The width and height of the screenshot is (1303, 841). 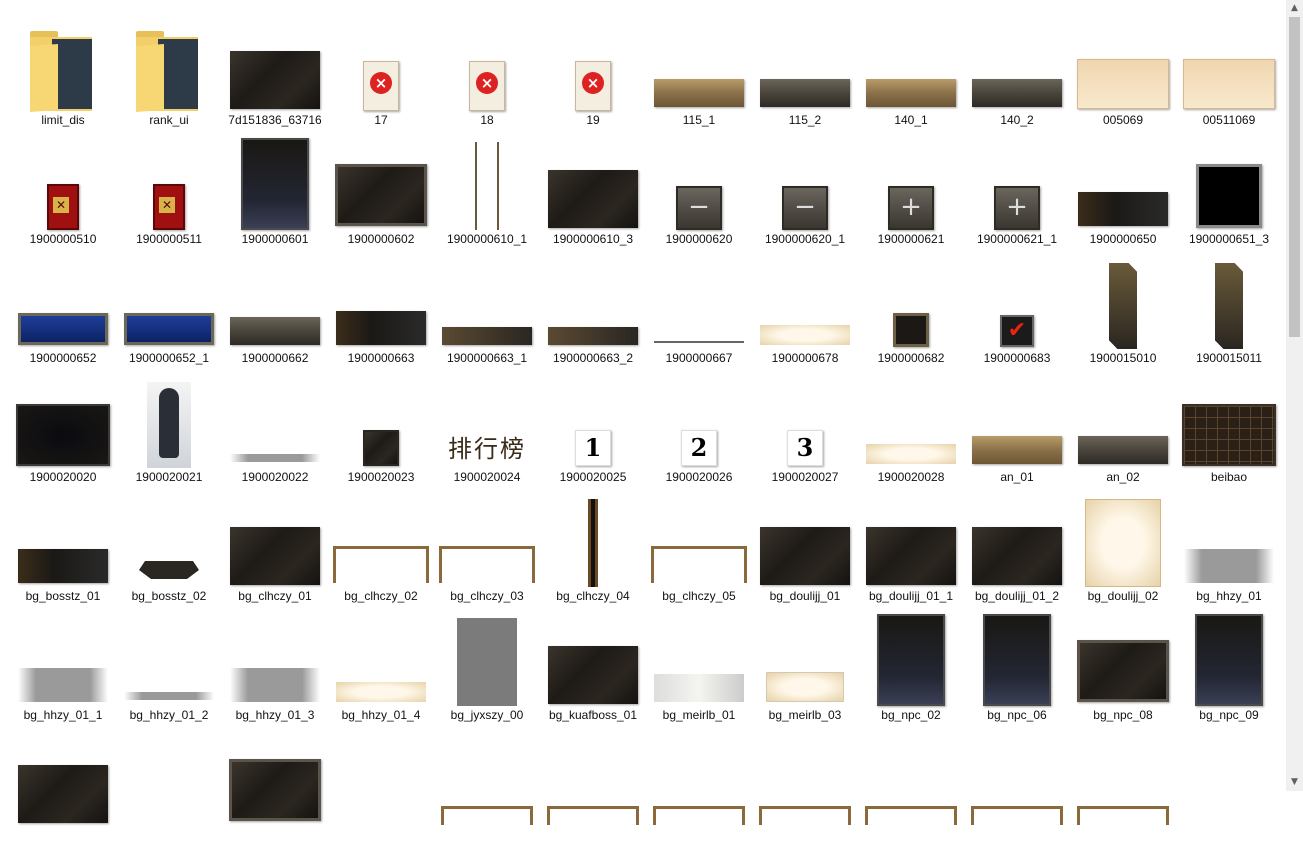 I want to click on file-item: 1900000662, so click(x=275, y=305).